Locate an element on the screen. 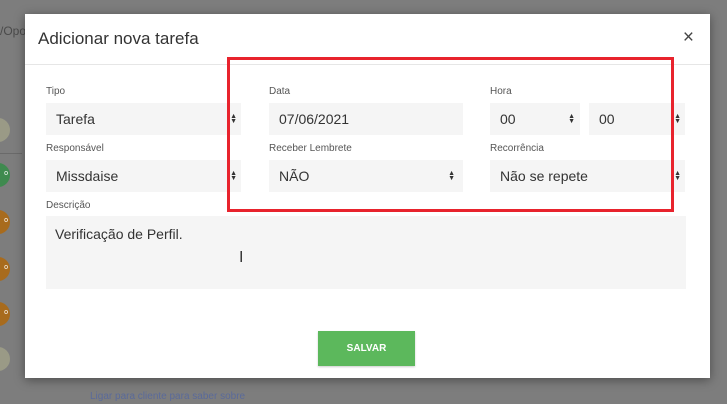 Image resolution: width=727 pixels, height=404 pixels. close-icon: × is located at coordinates (688, 38).